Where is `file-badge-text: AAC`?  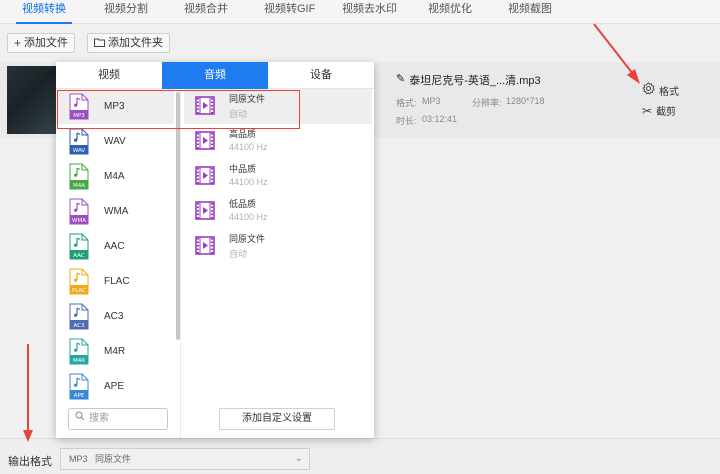 file-badge-text: AAC is located at coordinates (79, 256).